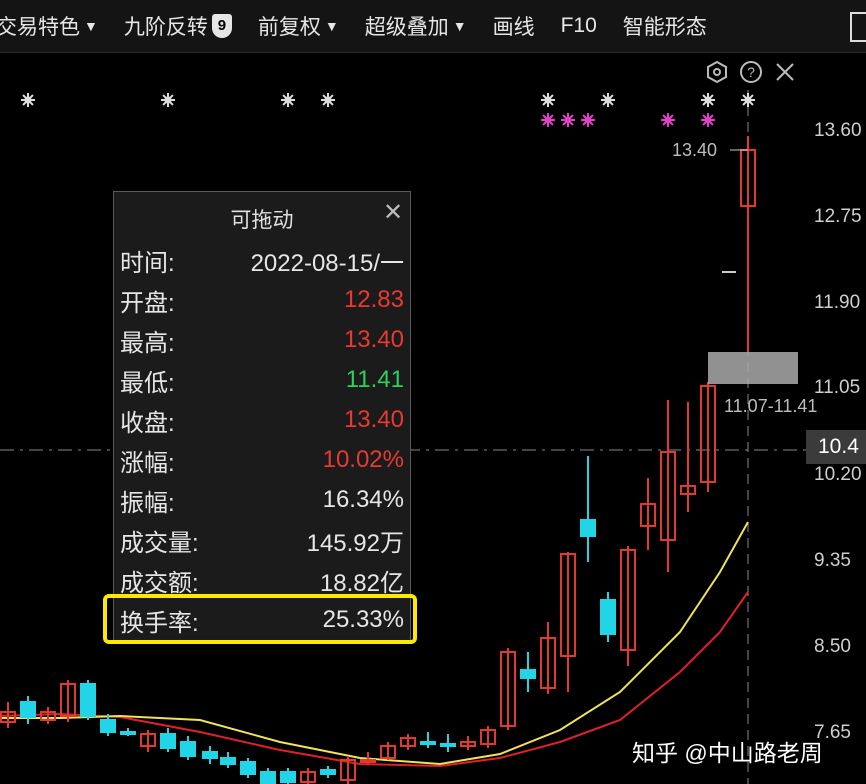  I want to click on popup-row: 成交额: 18.82亿, so click(262, 580).